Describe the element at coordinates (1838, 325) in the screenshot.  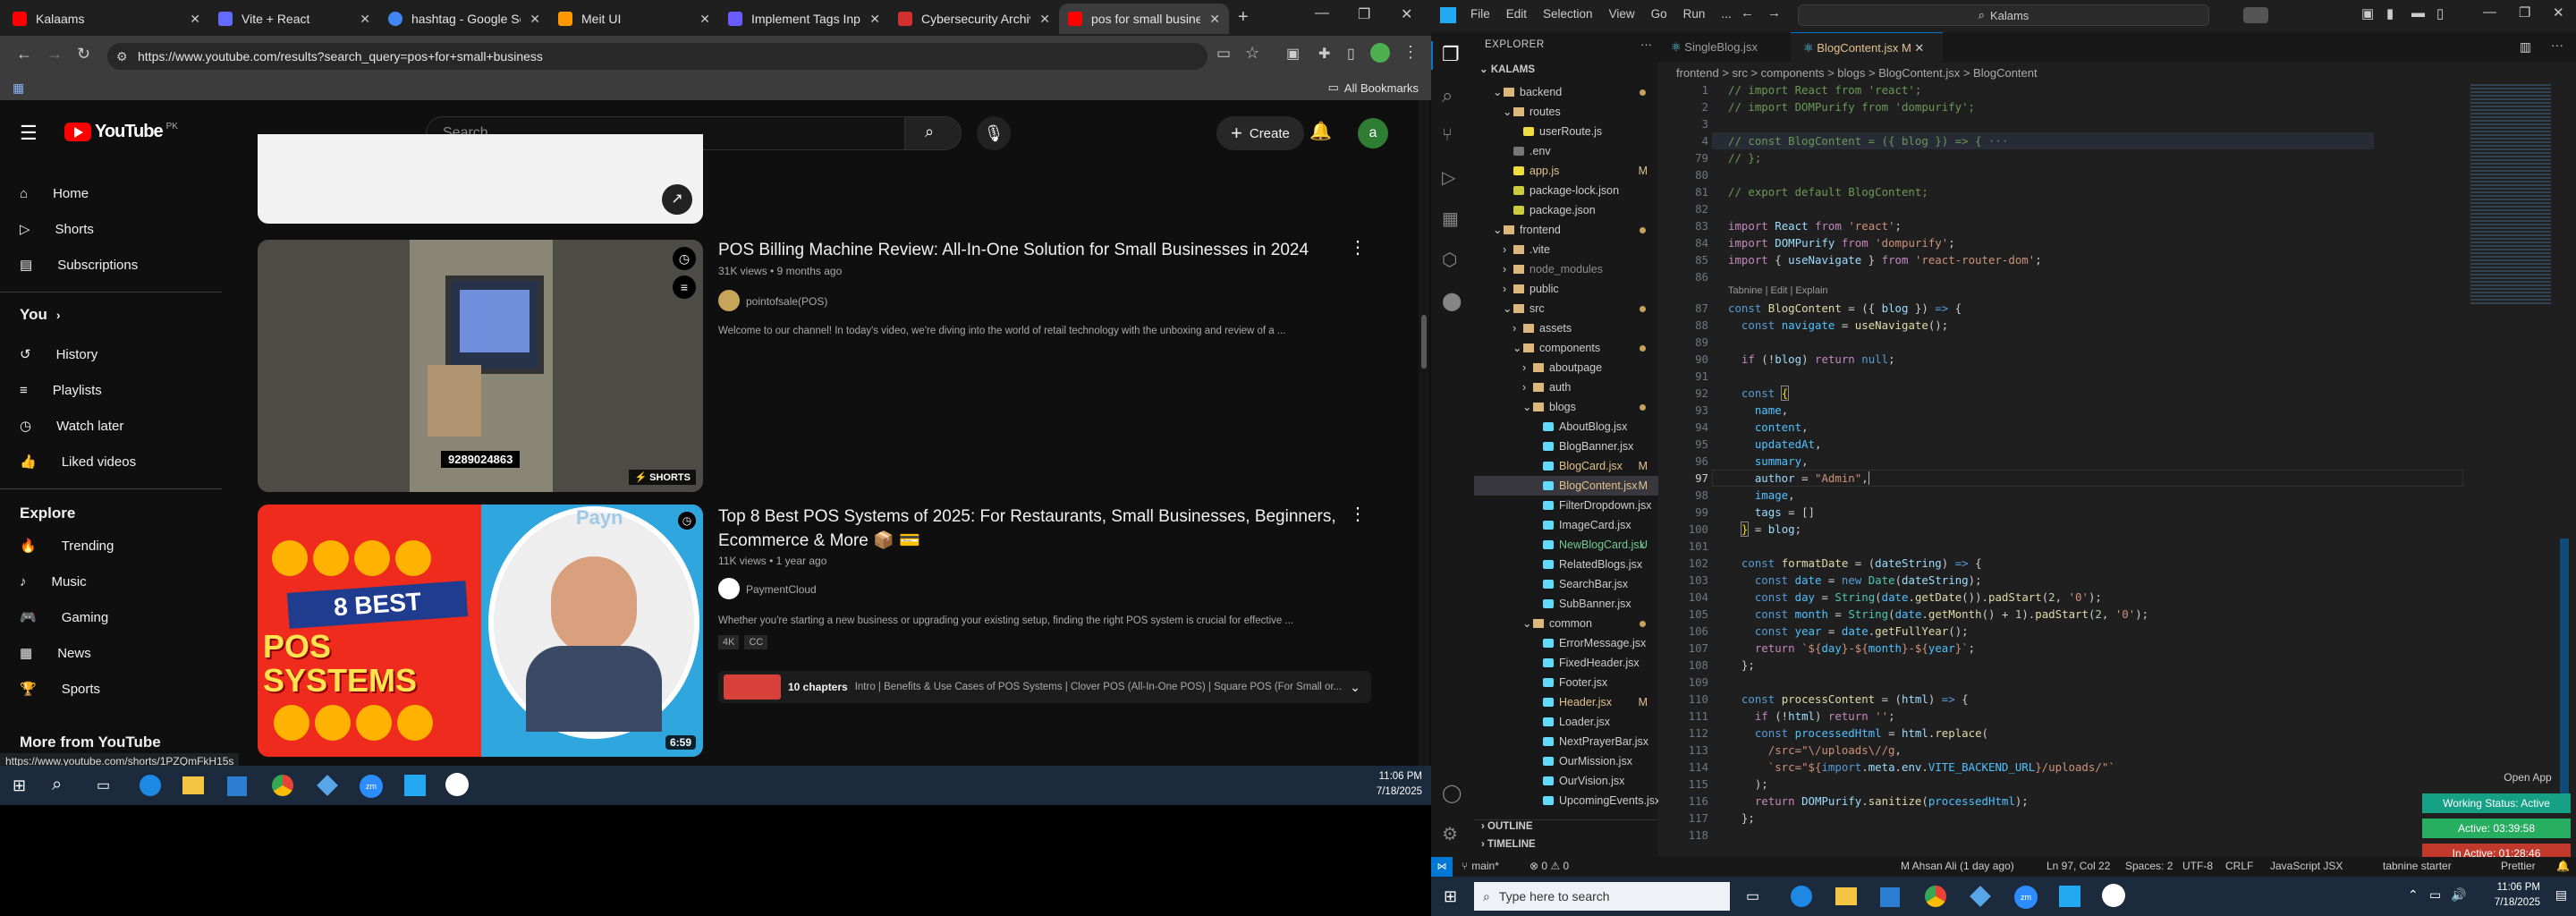
I see `code-line: const navigate = useNavigate();` at that location.